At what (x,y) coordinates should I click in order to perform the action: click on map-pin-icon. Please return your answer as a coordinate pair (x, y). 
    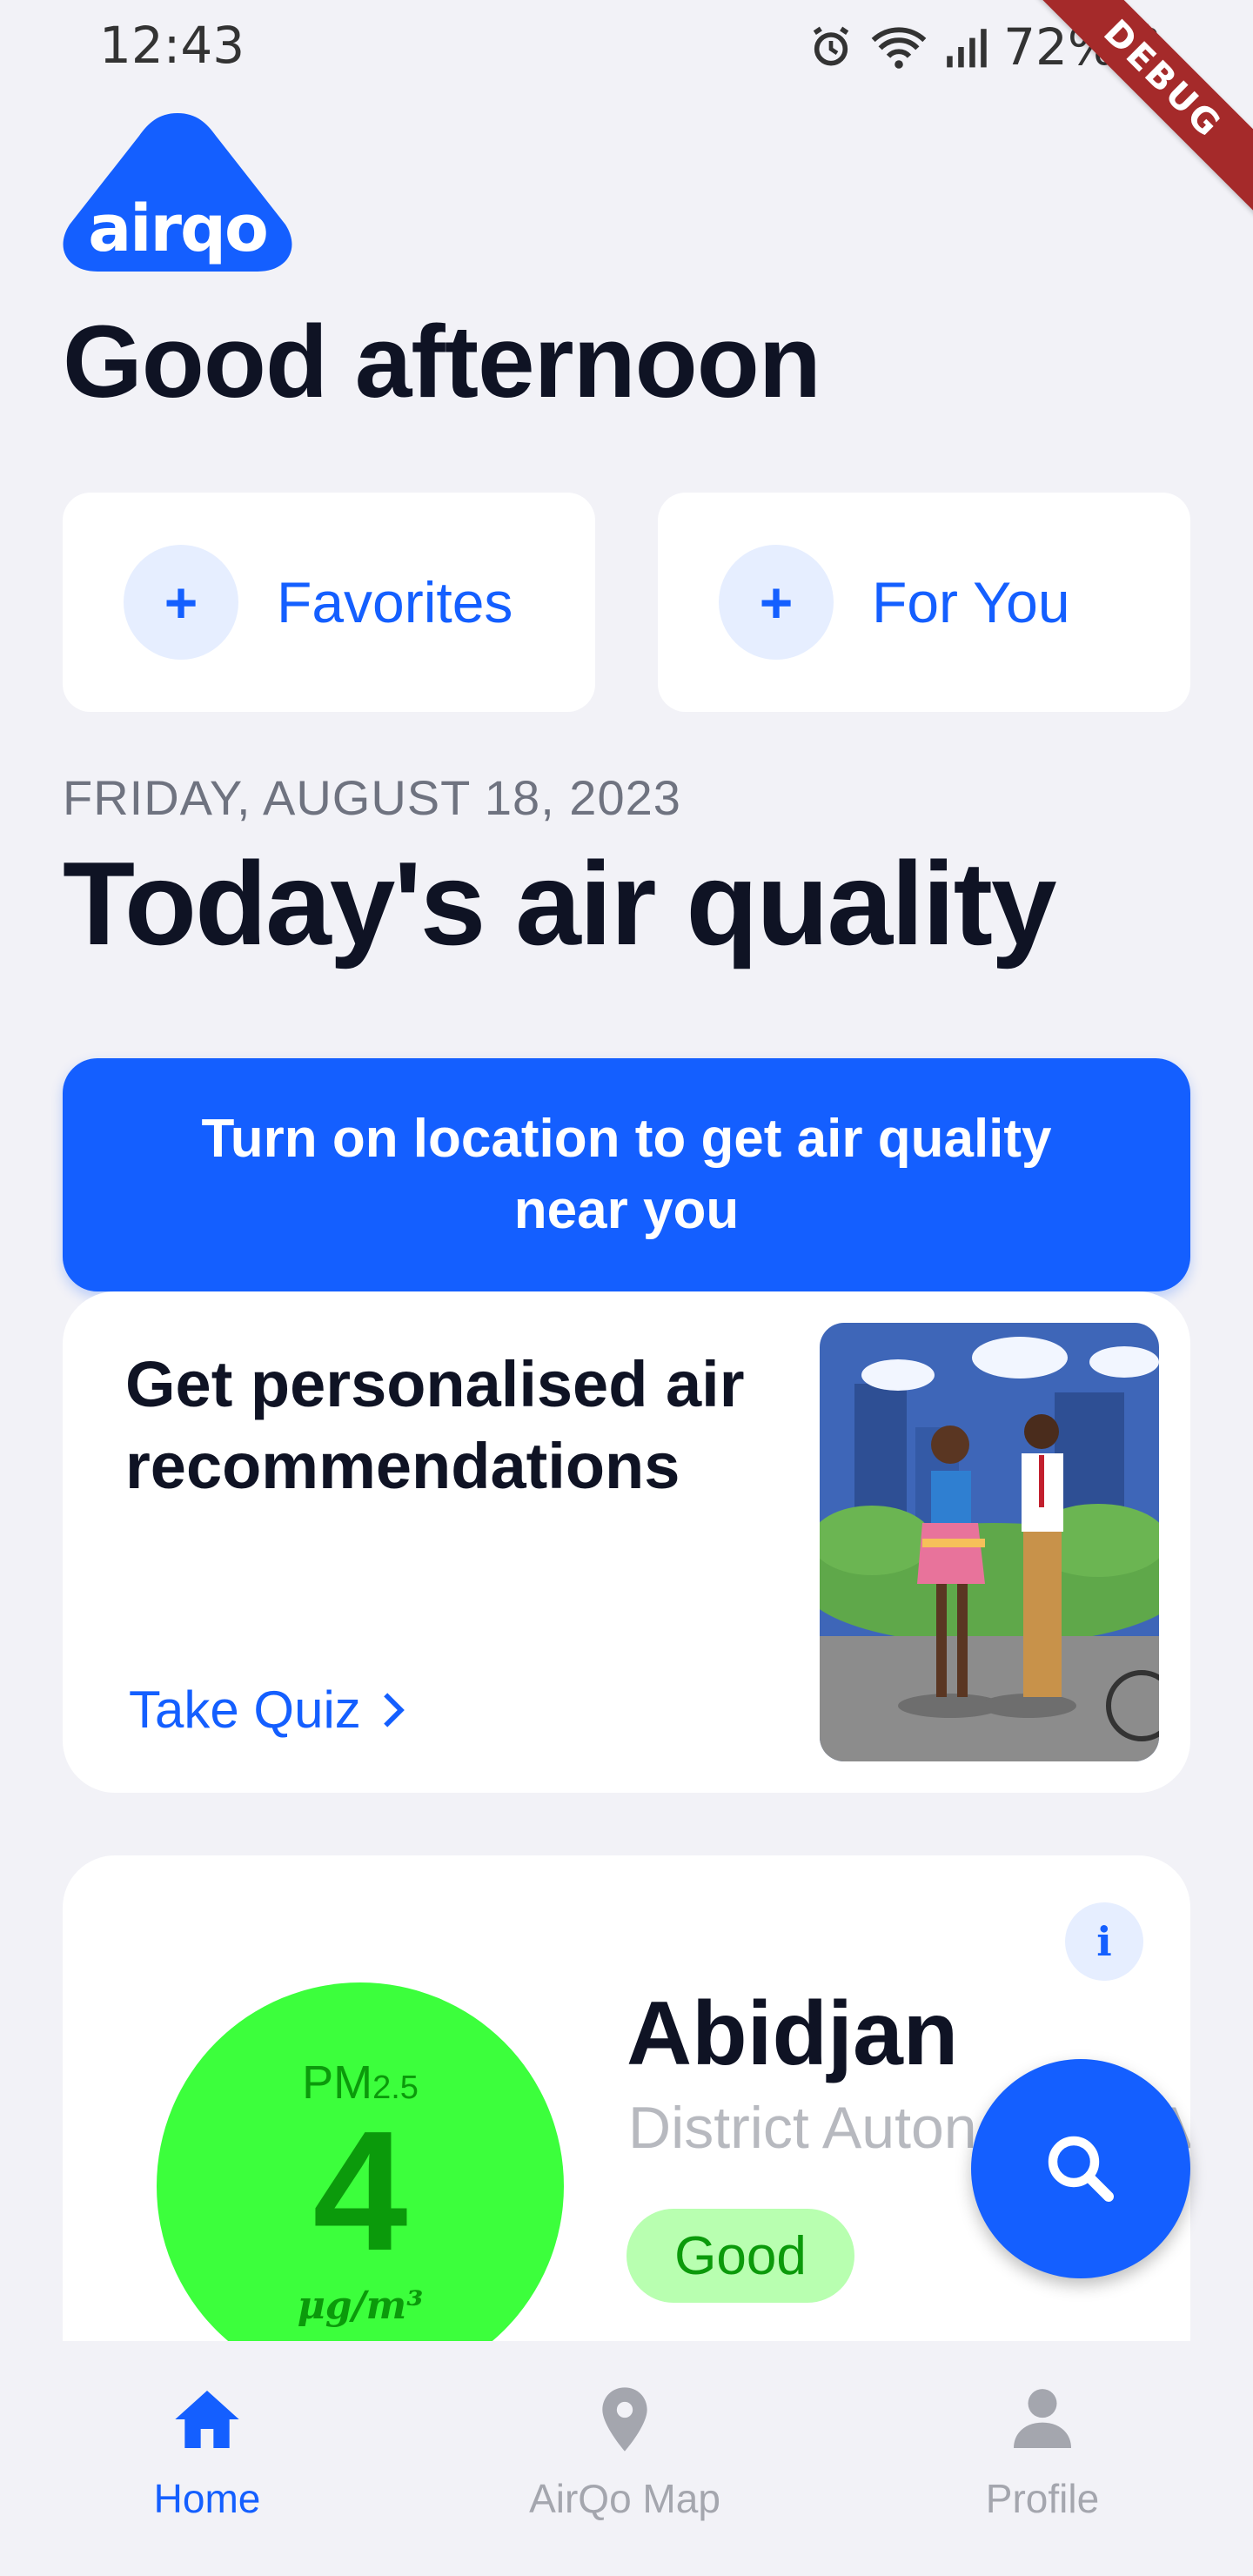
    Looking at the image, I should click on (624, 2419).